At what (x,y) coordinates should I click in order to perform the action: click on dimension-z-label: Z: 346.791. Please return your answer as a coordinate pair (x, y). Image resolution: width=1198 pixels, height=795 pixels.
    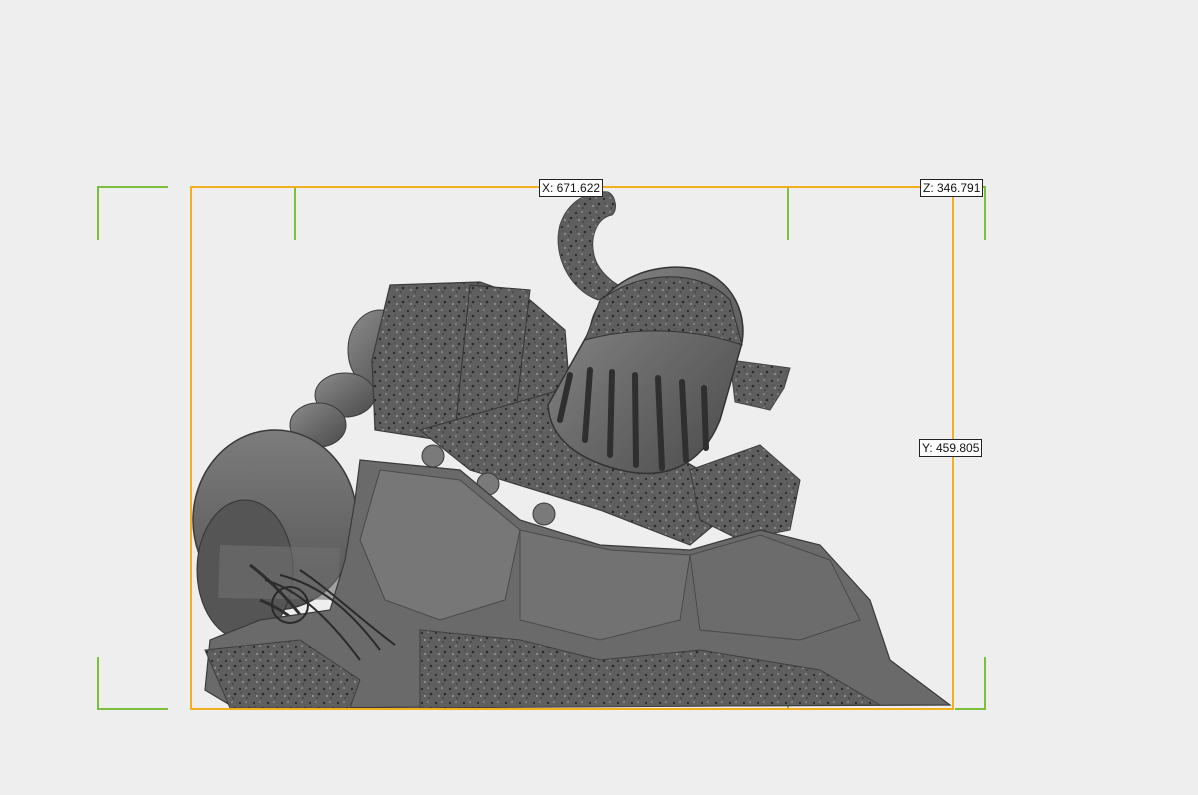
    Looking at the image, I should click on (952, 188).